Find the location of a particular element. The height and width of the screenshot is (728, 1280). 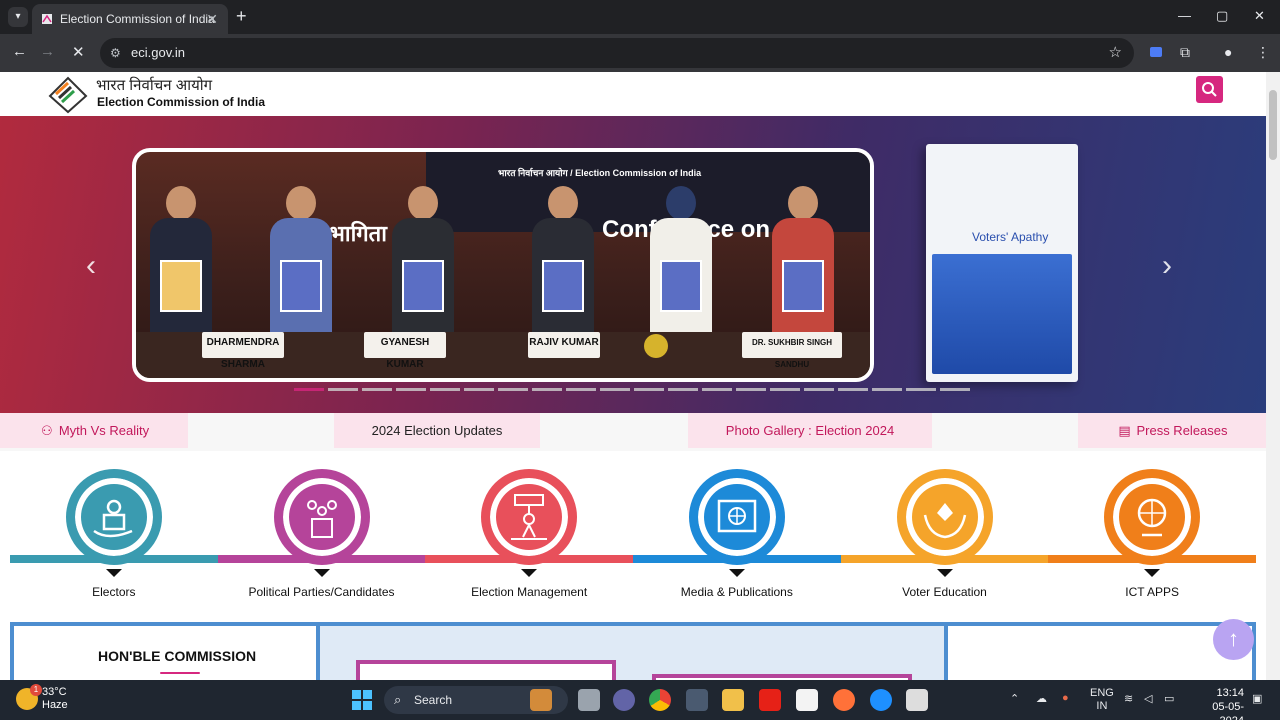

file-explorer-icon is located at coordinates (733, 700).